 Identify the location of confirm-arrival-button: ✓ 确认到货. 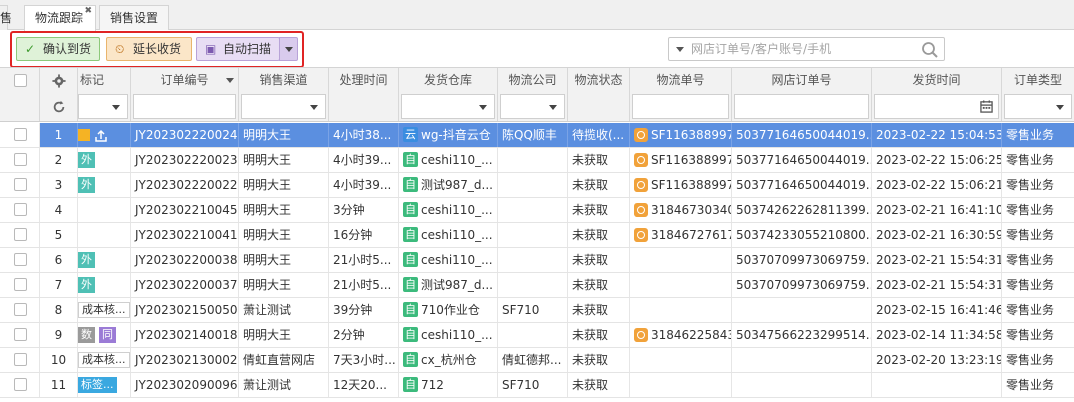
(58, 49).